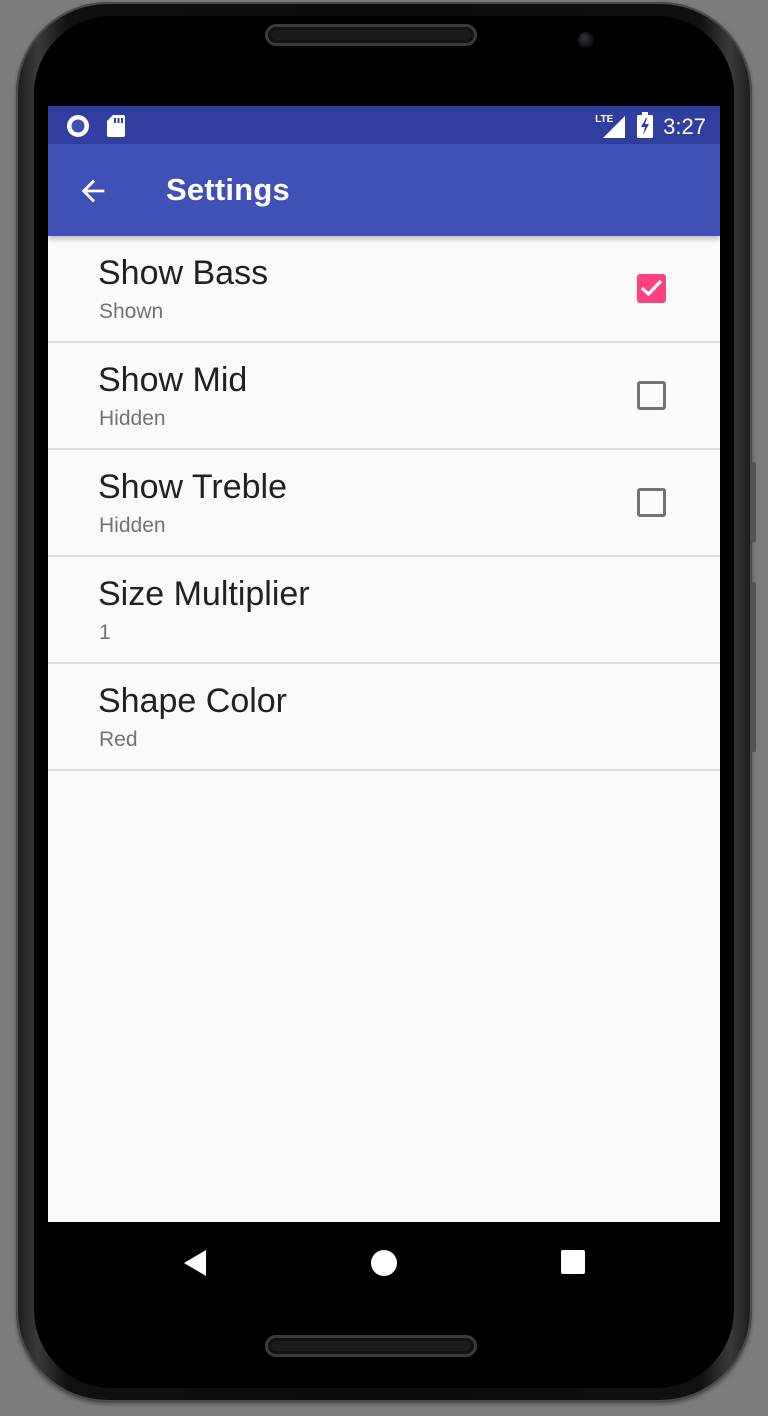 This screenshot has width=768, height=1416. Describe the element at coordinates (78, 128) in the screenshot. I see `notification-circle-icon` at that location.